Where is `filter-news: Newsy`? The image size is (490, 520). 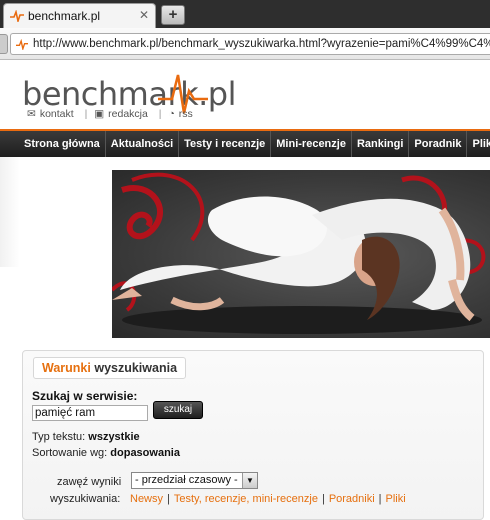 filter-news: Newsy is located at coordinates (146, 499).